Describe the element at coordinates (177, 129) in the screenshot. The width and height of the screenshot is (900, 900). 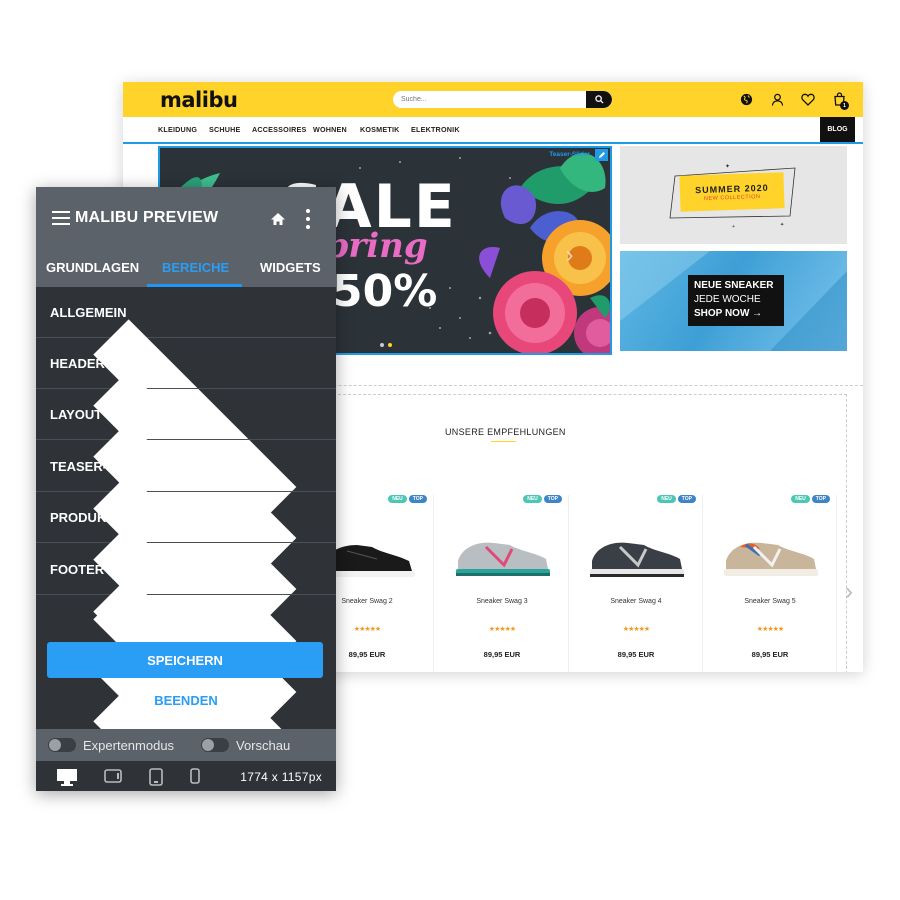
I see `nav-item-kleidung: KLEIDUNG` at that location.